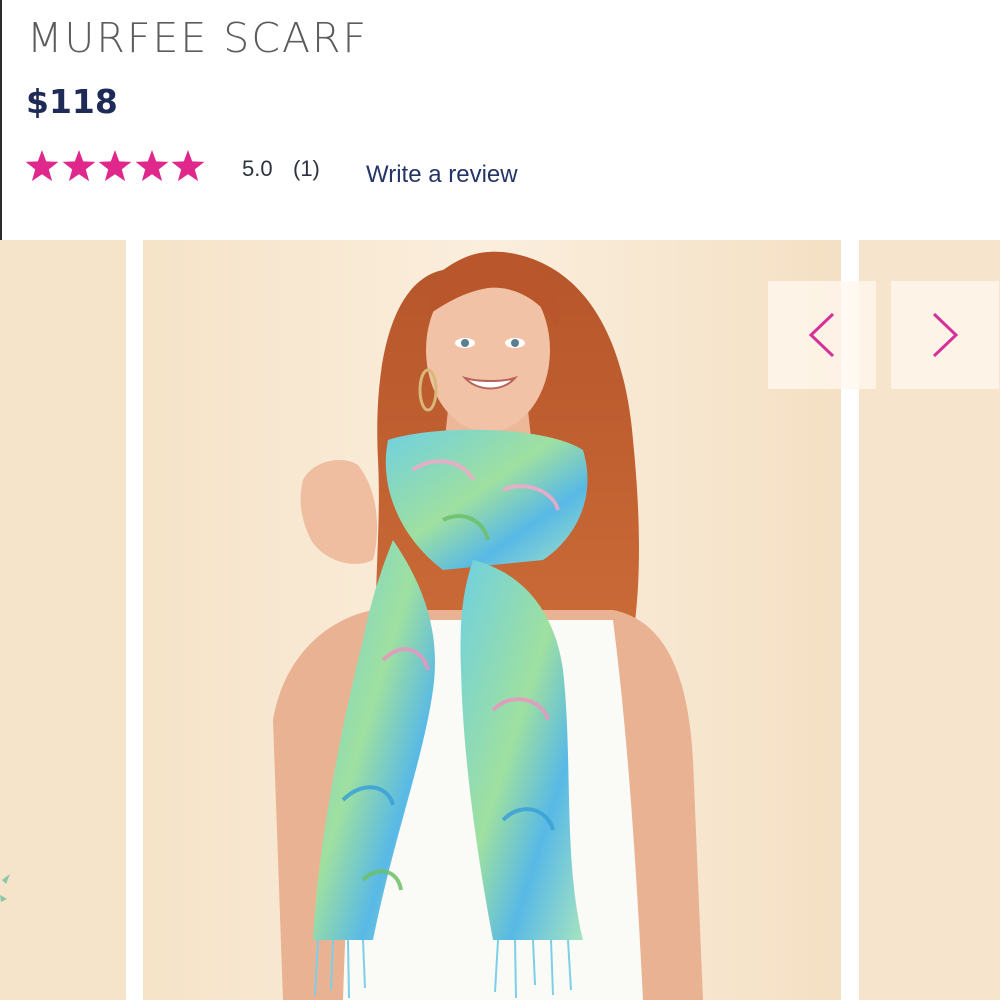 This screenshot has width=1000, height=1000. Describe the element at coordinates (442, 175) in the screenshot. I see `write-review-link: Write a review` at that location.